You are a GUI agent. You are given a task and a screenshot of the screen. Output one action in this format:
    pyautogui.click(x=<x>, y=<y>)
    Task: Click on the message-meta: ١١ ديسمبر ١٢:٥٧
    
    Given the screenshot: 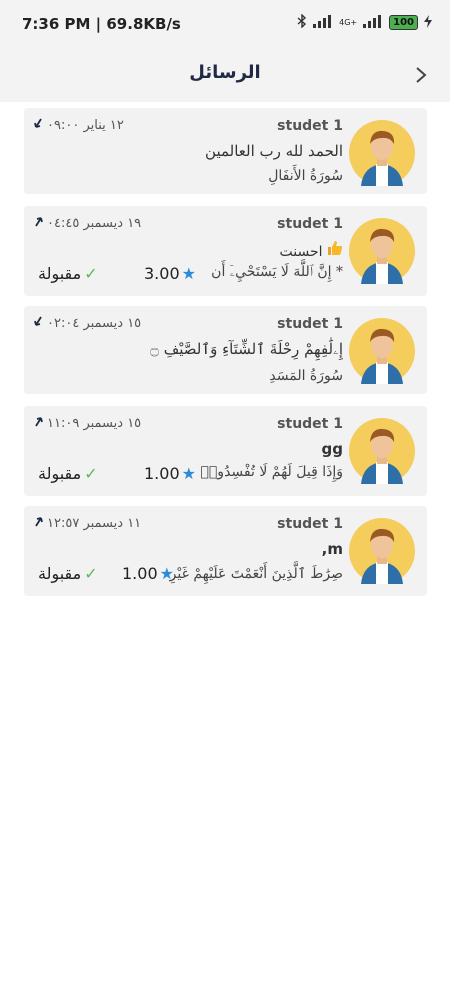 What is the action you would take?
    pyautogui.click(x=87, y=523)
    